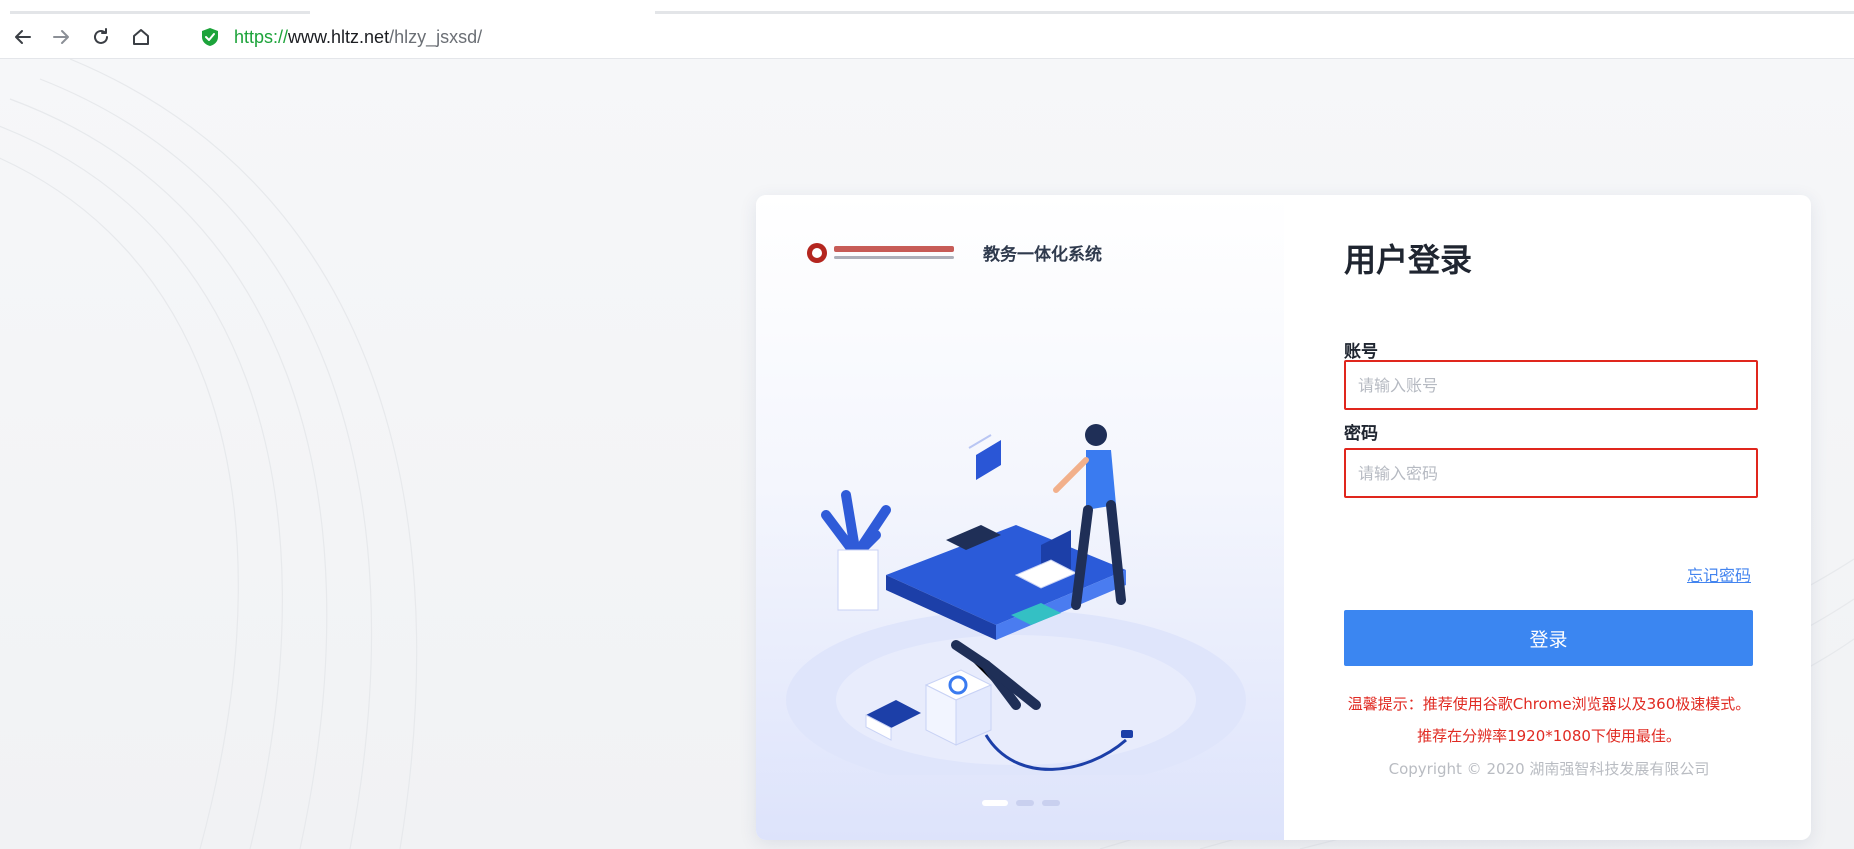 This screenshot has width=1854, height=849. What do you see at coordinates (1042, 255) in the screenshot?
I see `system-name: 教务一体化系统` at bounding box center [1042, 255].